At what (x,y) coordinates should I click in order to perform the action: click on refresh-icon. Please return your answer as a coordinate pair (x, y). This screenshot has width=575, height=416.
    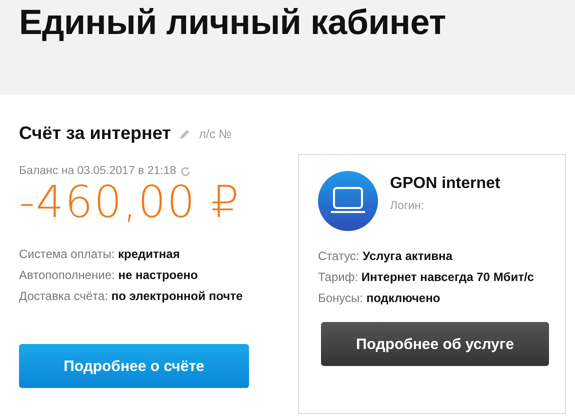
    Looking at the image, I should click on (186, 171).